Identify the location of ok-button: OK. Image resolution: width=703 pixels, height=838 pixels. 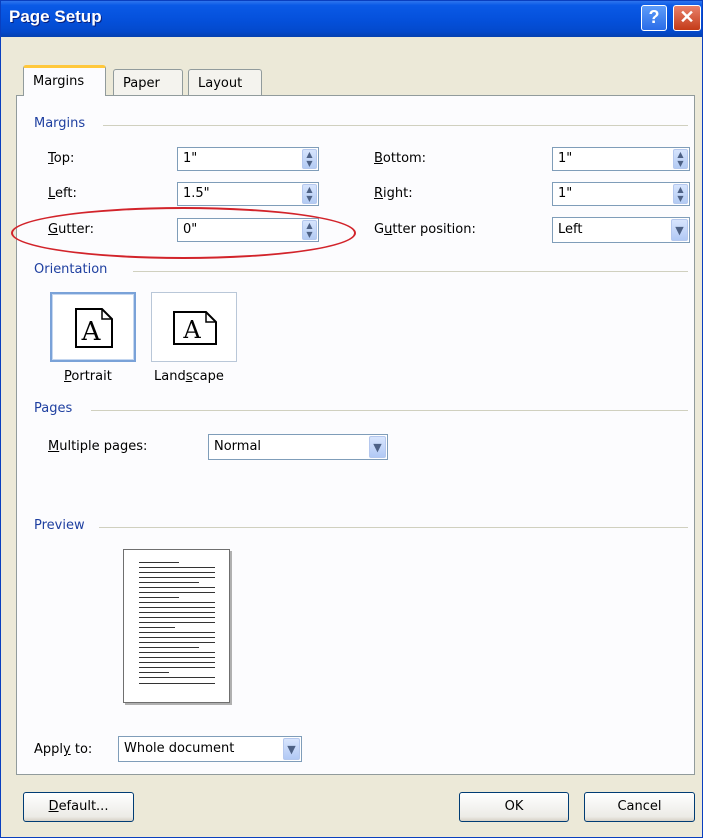
(514, 807).